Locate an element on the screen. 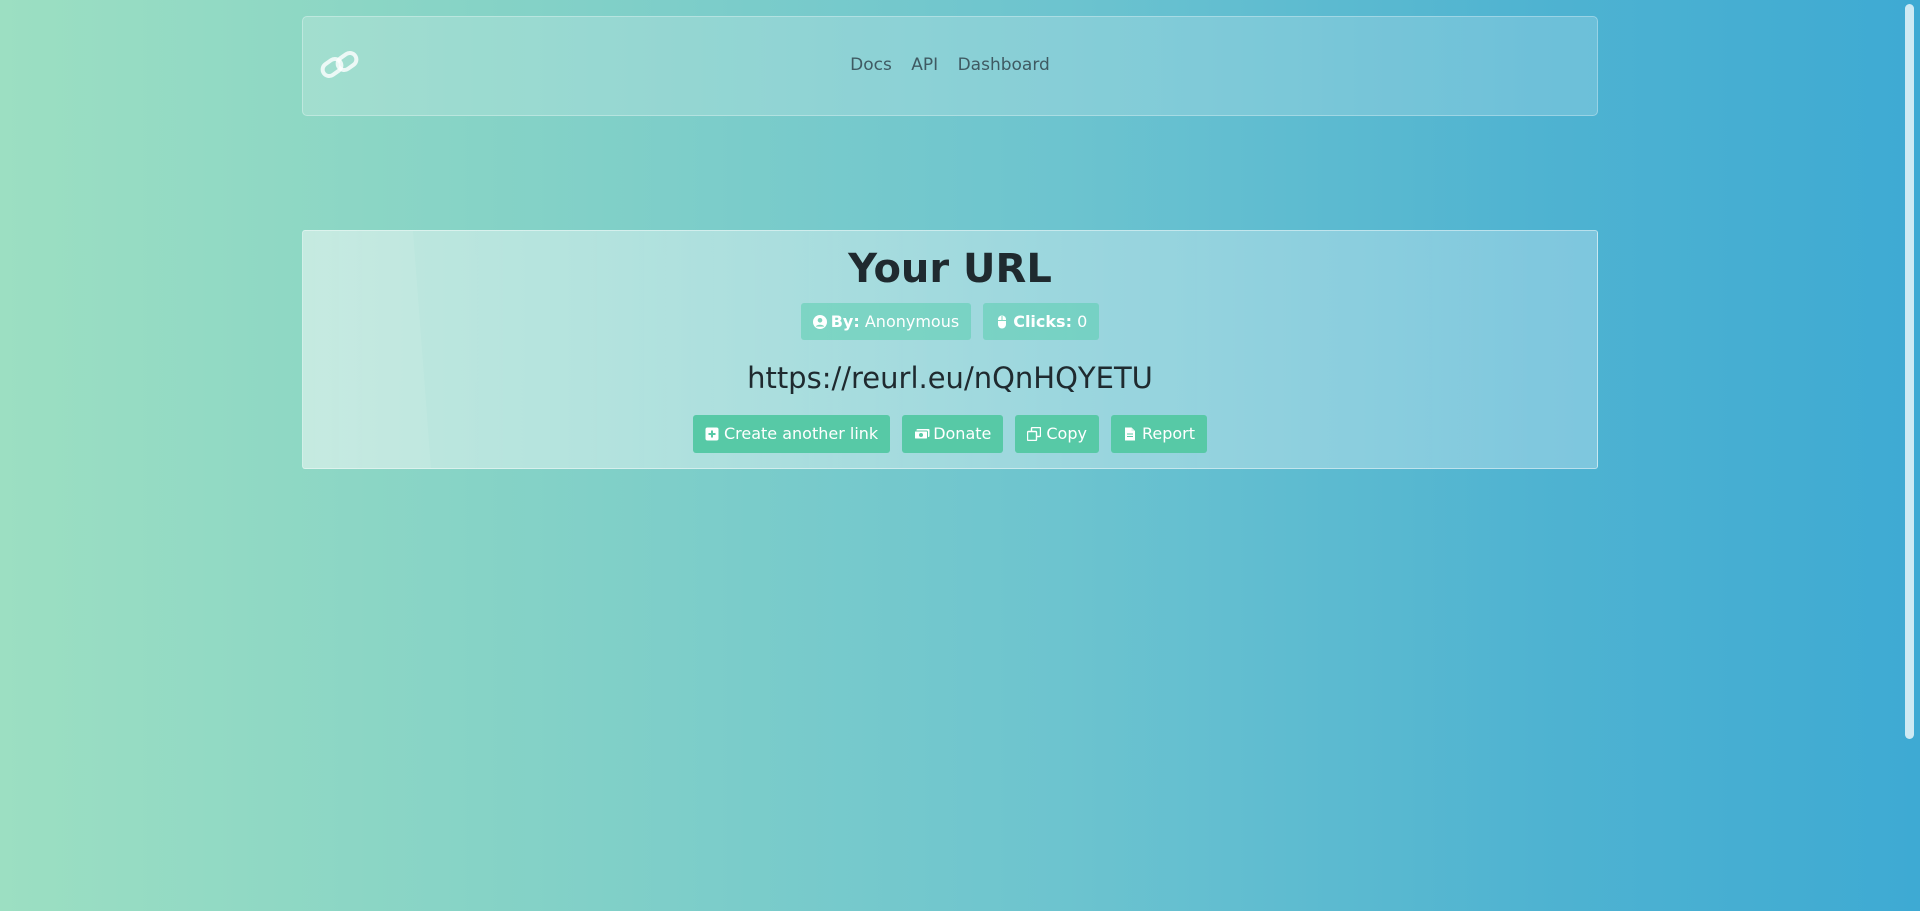 The image size is (1920, 911). navbar: Docs API Dashboard is located at coordinates (950, 66).